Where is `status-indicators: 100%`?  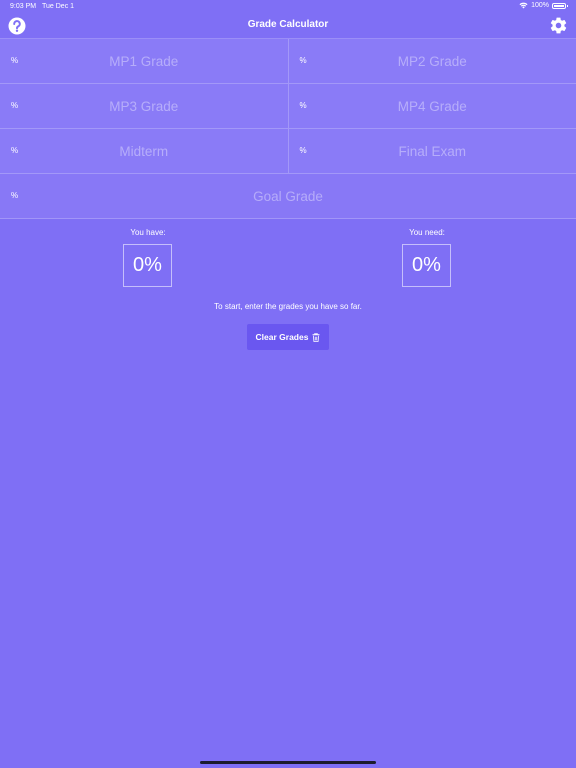 status-indicators: 100% is located at coordinates (543, 5).